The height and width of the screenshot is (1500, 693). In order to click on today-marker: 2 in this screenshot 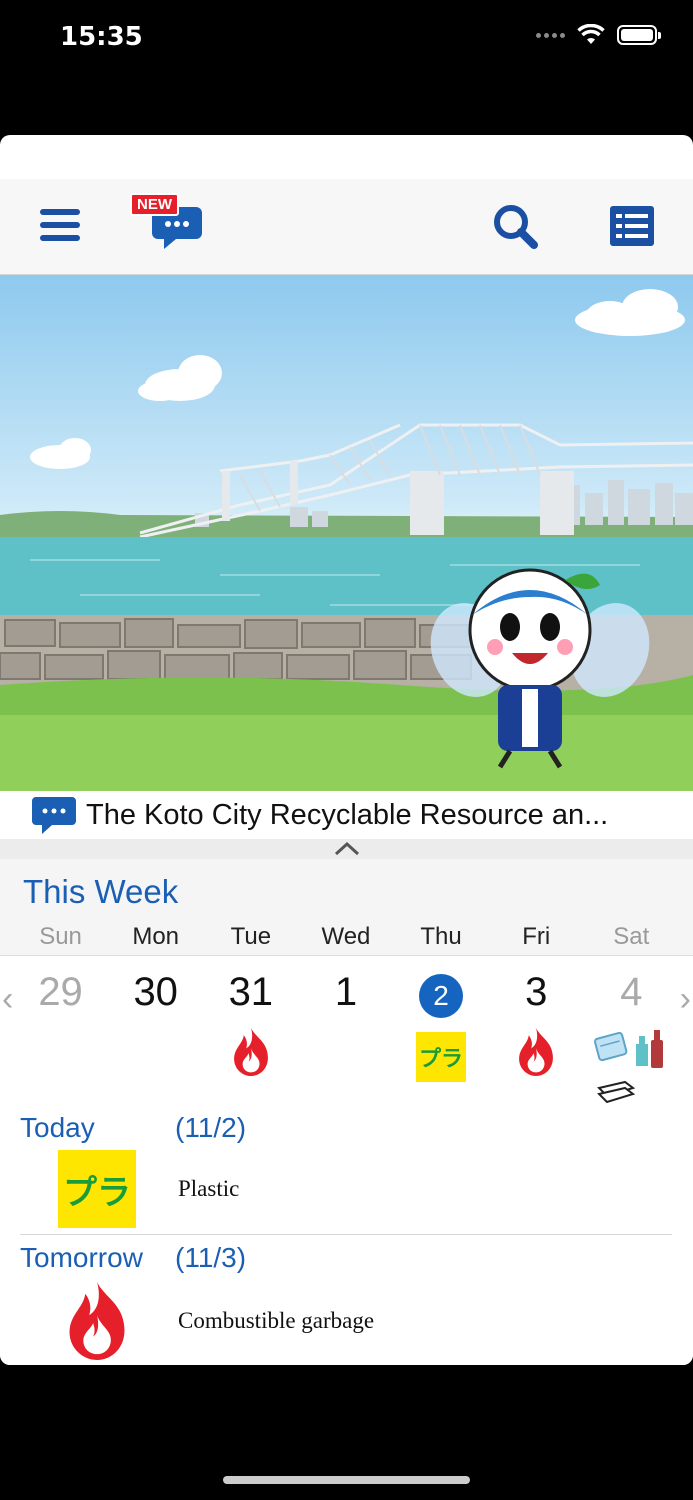, I will do `click(441, 996)`.